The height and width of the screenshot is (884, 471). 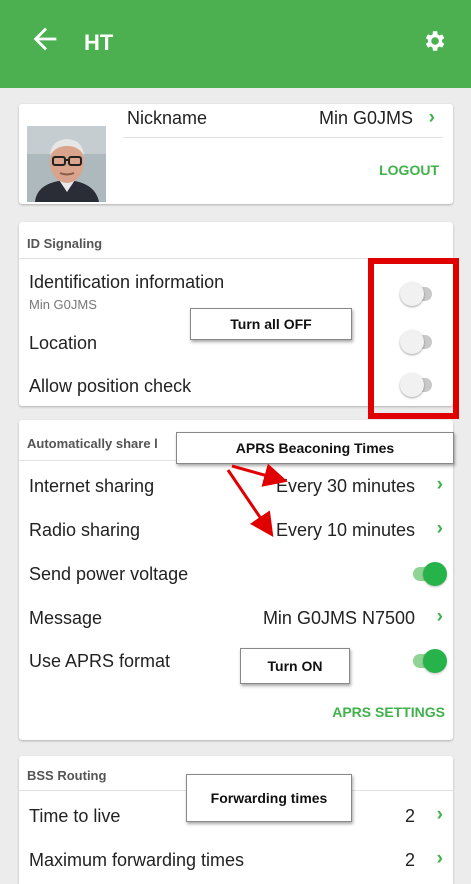 What do you see at coordinates (283, 137) in the screenshot?
I see `divider` at bounding box center [283, 137].